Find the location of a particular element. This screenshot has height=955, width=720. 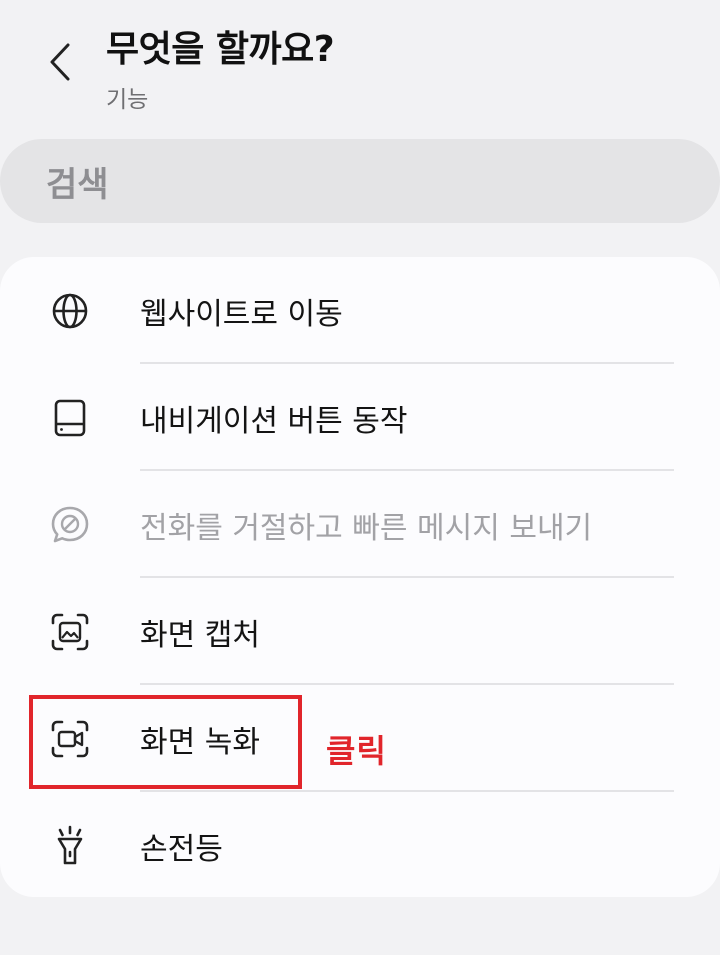

list-item-label: 손전등 is located at coordinates (181, 849).